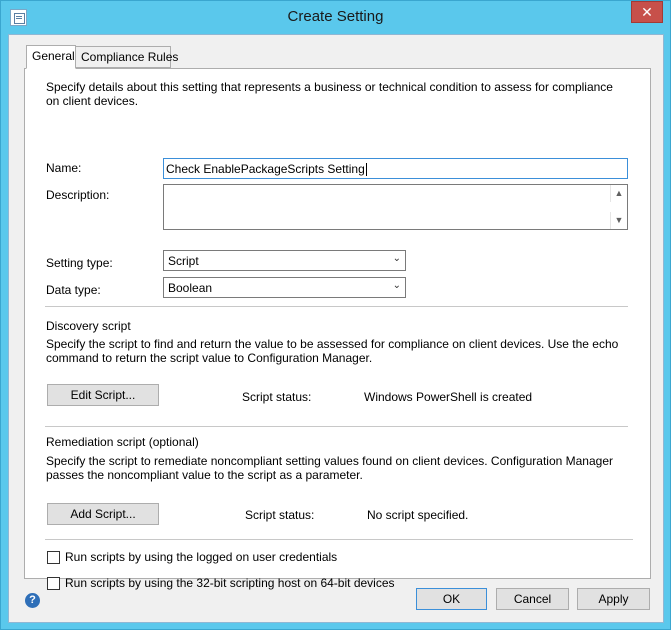 Image resolution: width=671 pixels, height=630 pixels. What do you see at coordinates (78, 195) in the screenshot?
I see `description-label: Description:` at bounding box center [78, 195].